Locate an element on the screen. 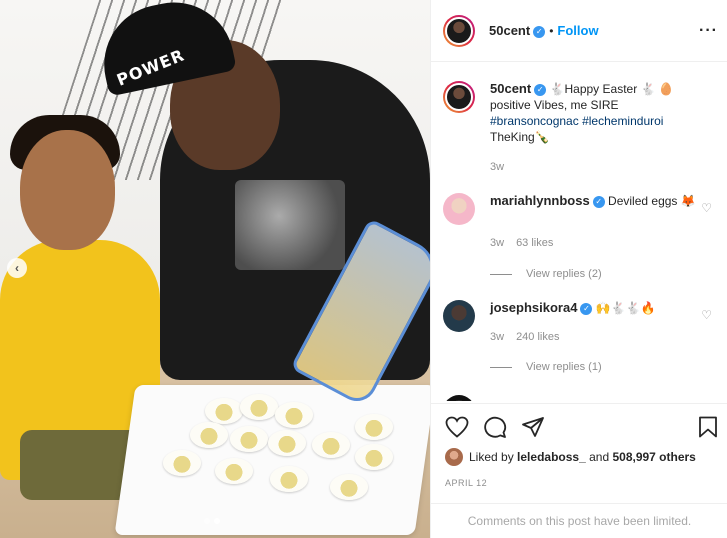 Image resolution: width=727 pixels, height=538 pixels. liked-by-mid: and is located at coordinates (599, 457).